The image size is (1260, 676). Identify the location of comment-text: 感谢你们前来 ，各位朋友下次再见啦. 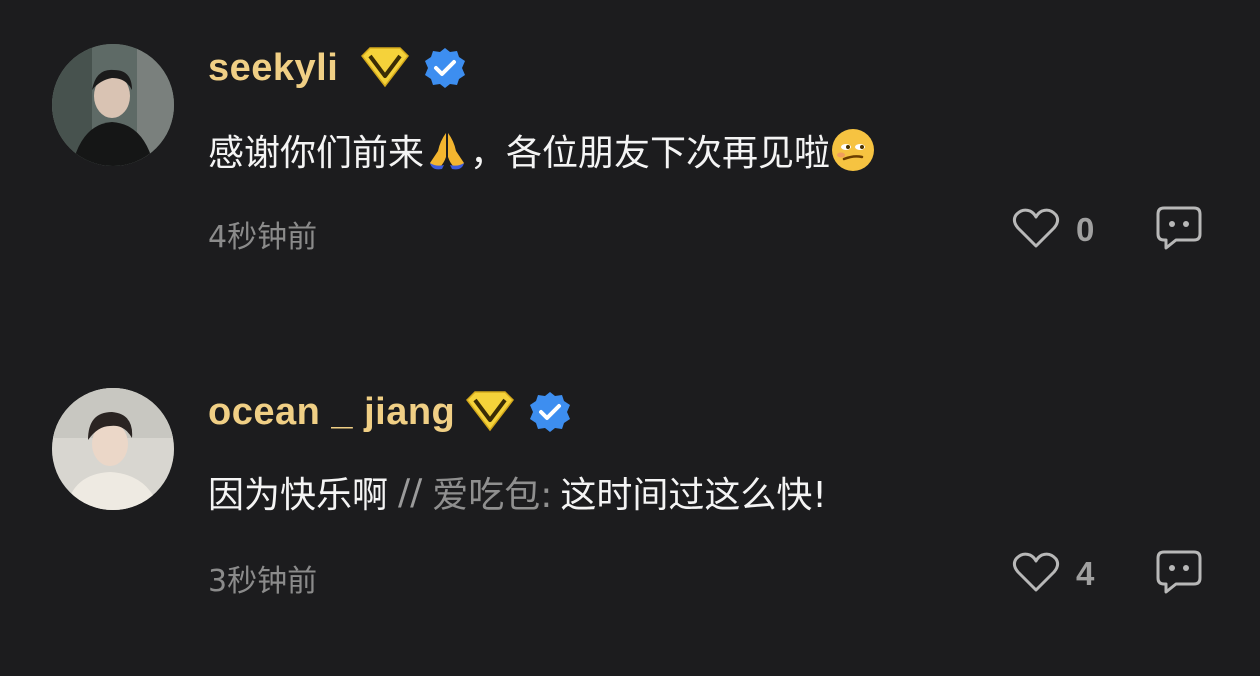
(542, 150).